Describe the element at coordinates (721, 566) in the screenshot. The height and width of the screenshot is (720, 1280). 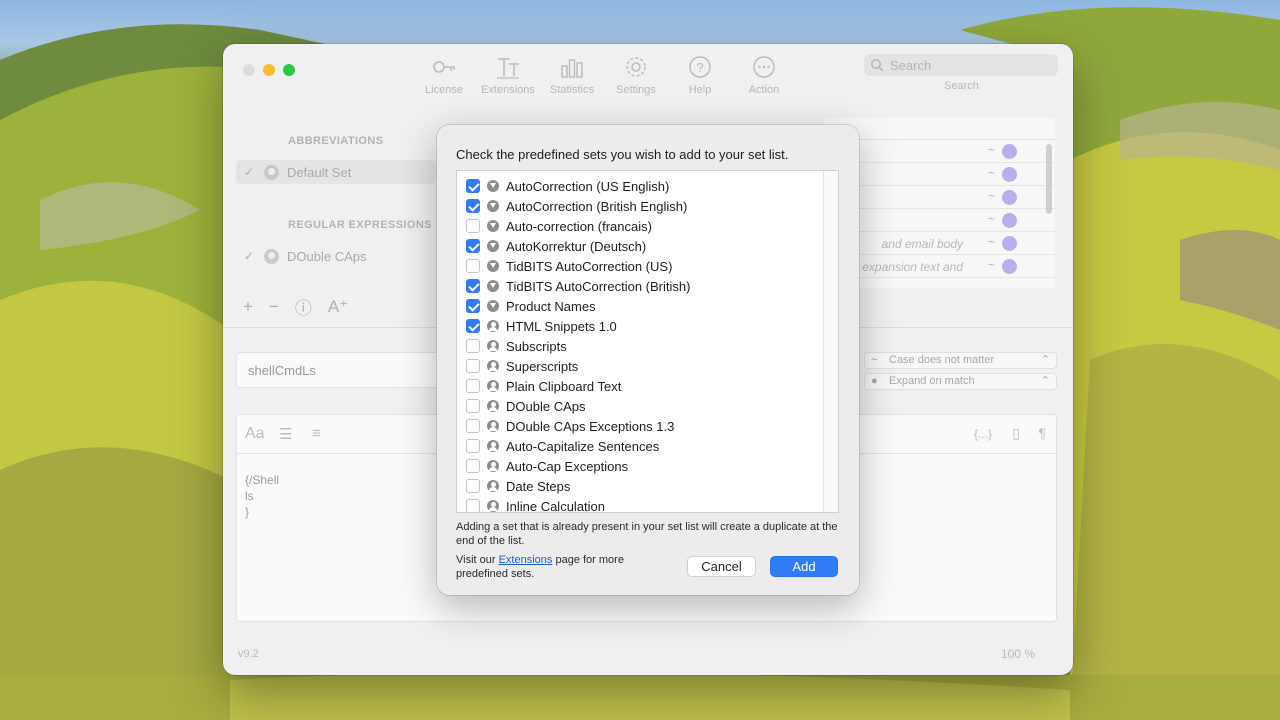
I see `cancel-button: Cancel` at that location.